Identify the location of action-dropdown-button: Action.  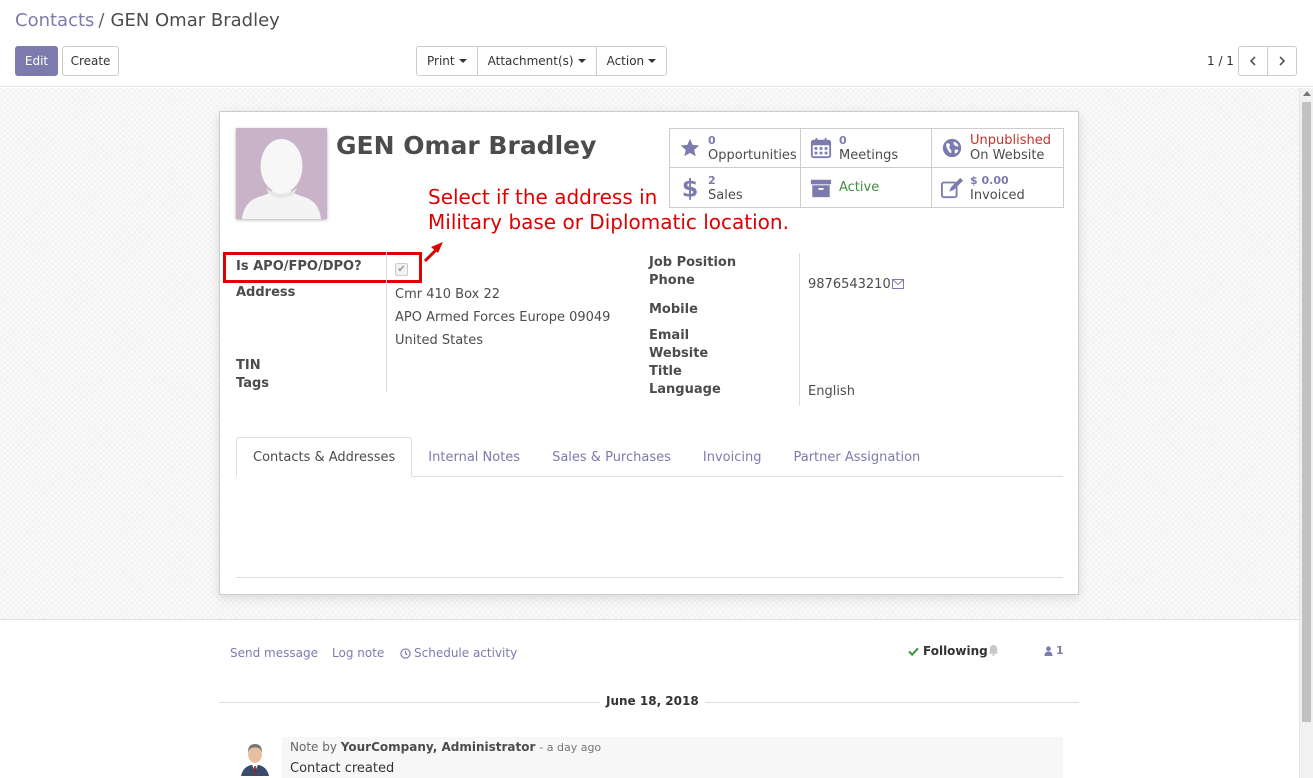
(631, 61).